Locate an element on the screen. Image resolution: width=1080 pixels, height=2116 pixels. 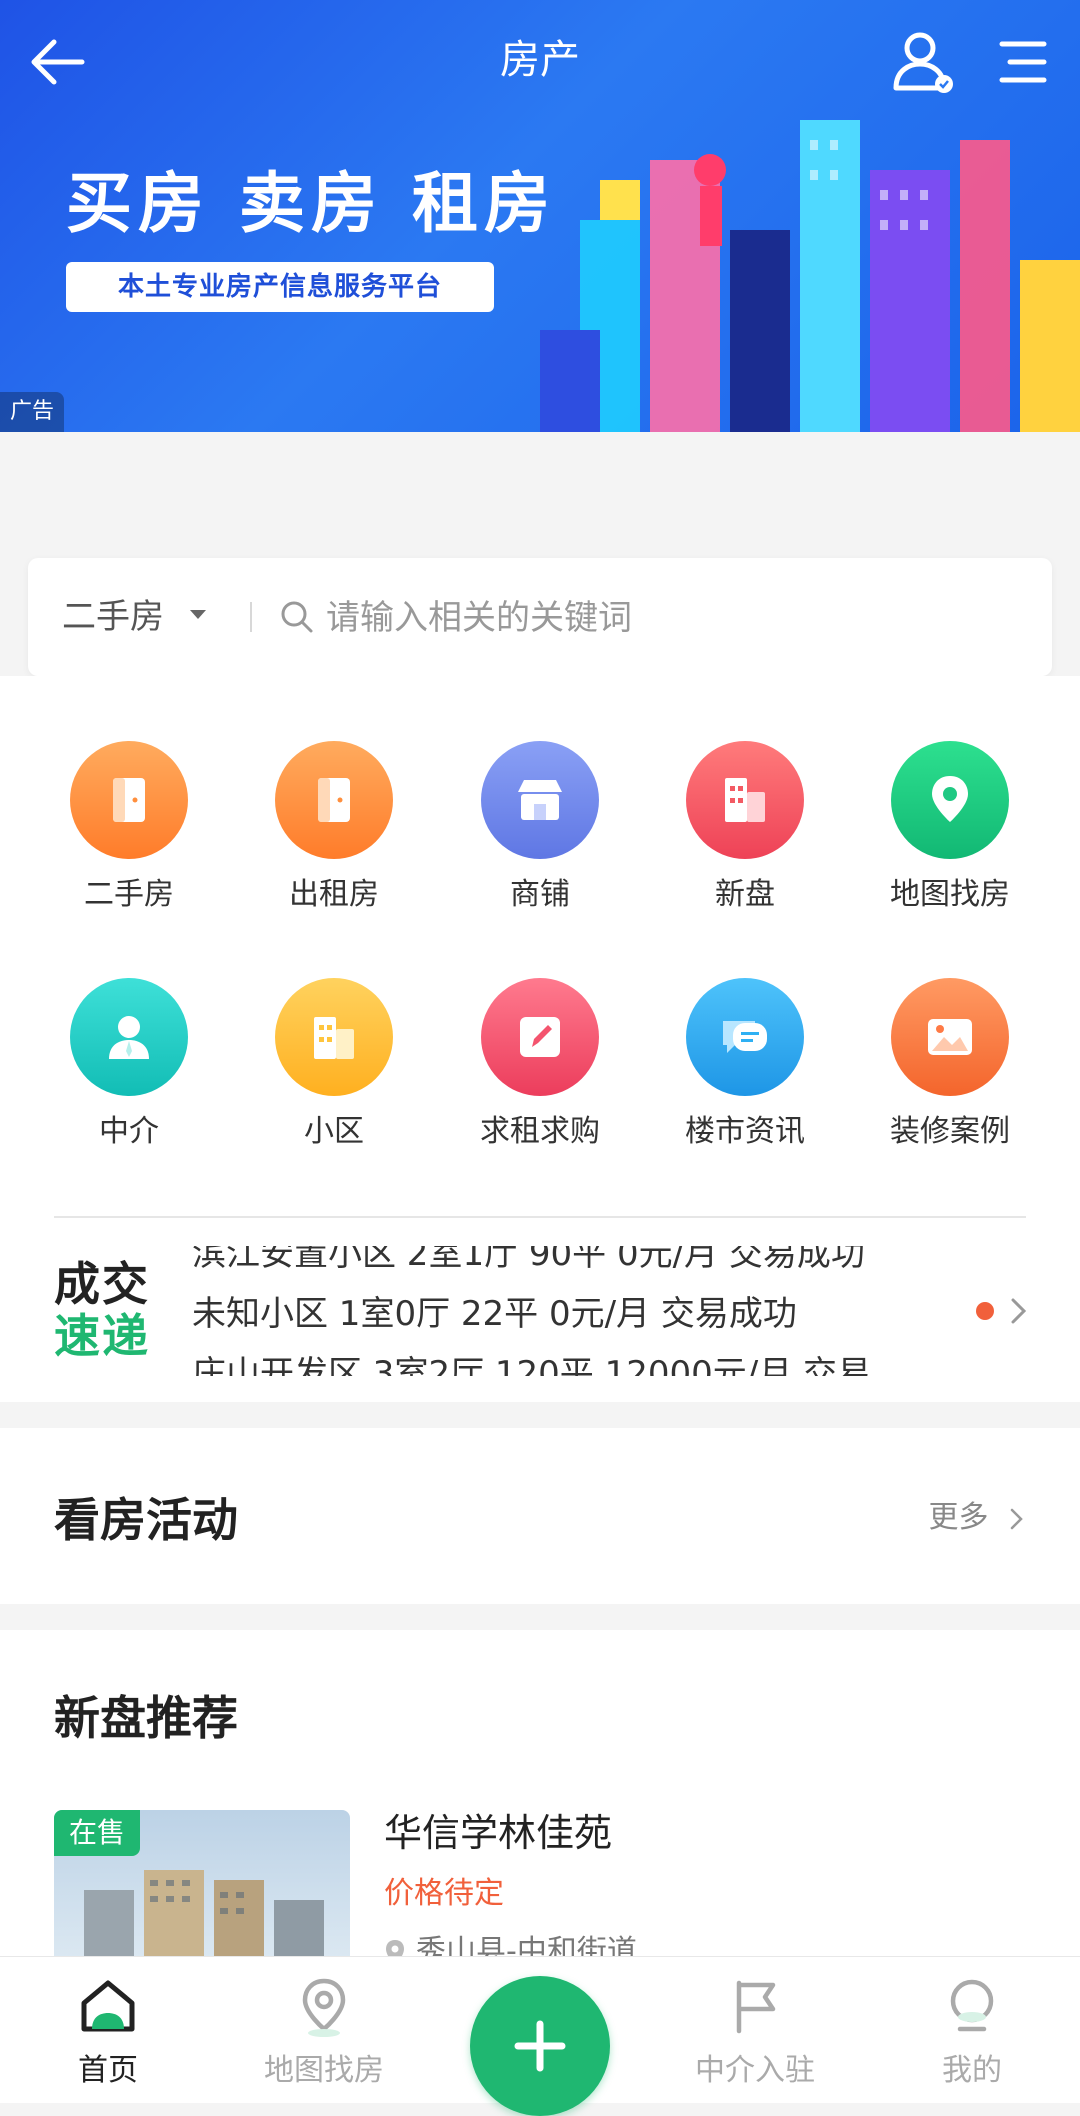
category-shop: 商铺 is located at coordinates (540, 841).